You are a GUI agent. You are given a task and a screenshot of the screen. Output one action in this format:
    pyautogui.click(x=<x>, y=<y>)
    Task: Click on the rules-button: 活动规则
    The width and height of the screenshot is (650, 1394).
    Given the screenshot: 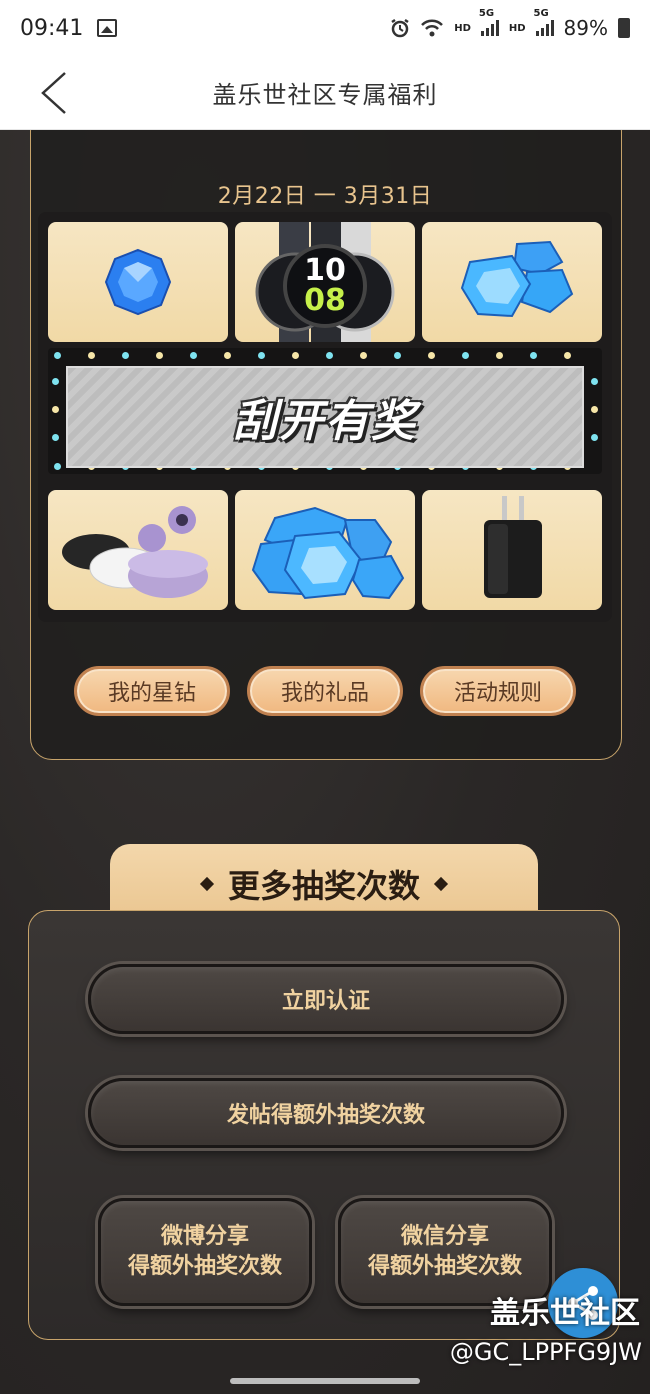 What is the action you would take?
    pyautogui.click(x=498, y=691)
    